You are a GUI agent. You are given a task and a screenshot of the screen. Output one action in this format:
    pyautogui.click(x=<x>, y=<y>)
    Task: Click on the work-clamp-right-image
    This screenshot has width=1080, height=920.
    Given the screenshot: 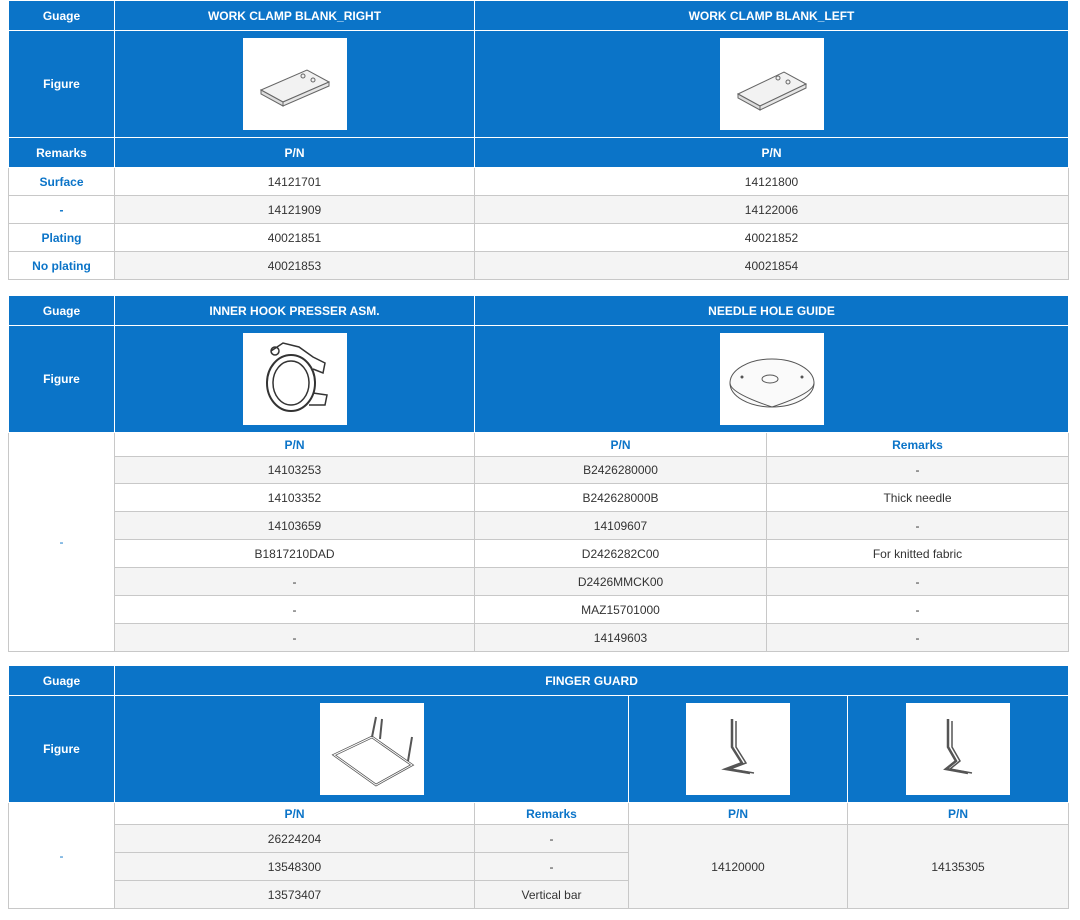 What is the action you would take?
    pyautogui.click(x=294, y=84)
    